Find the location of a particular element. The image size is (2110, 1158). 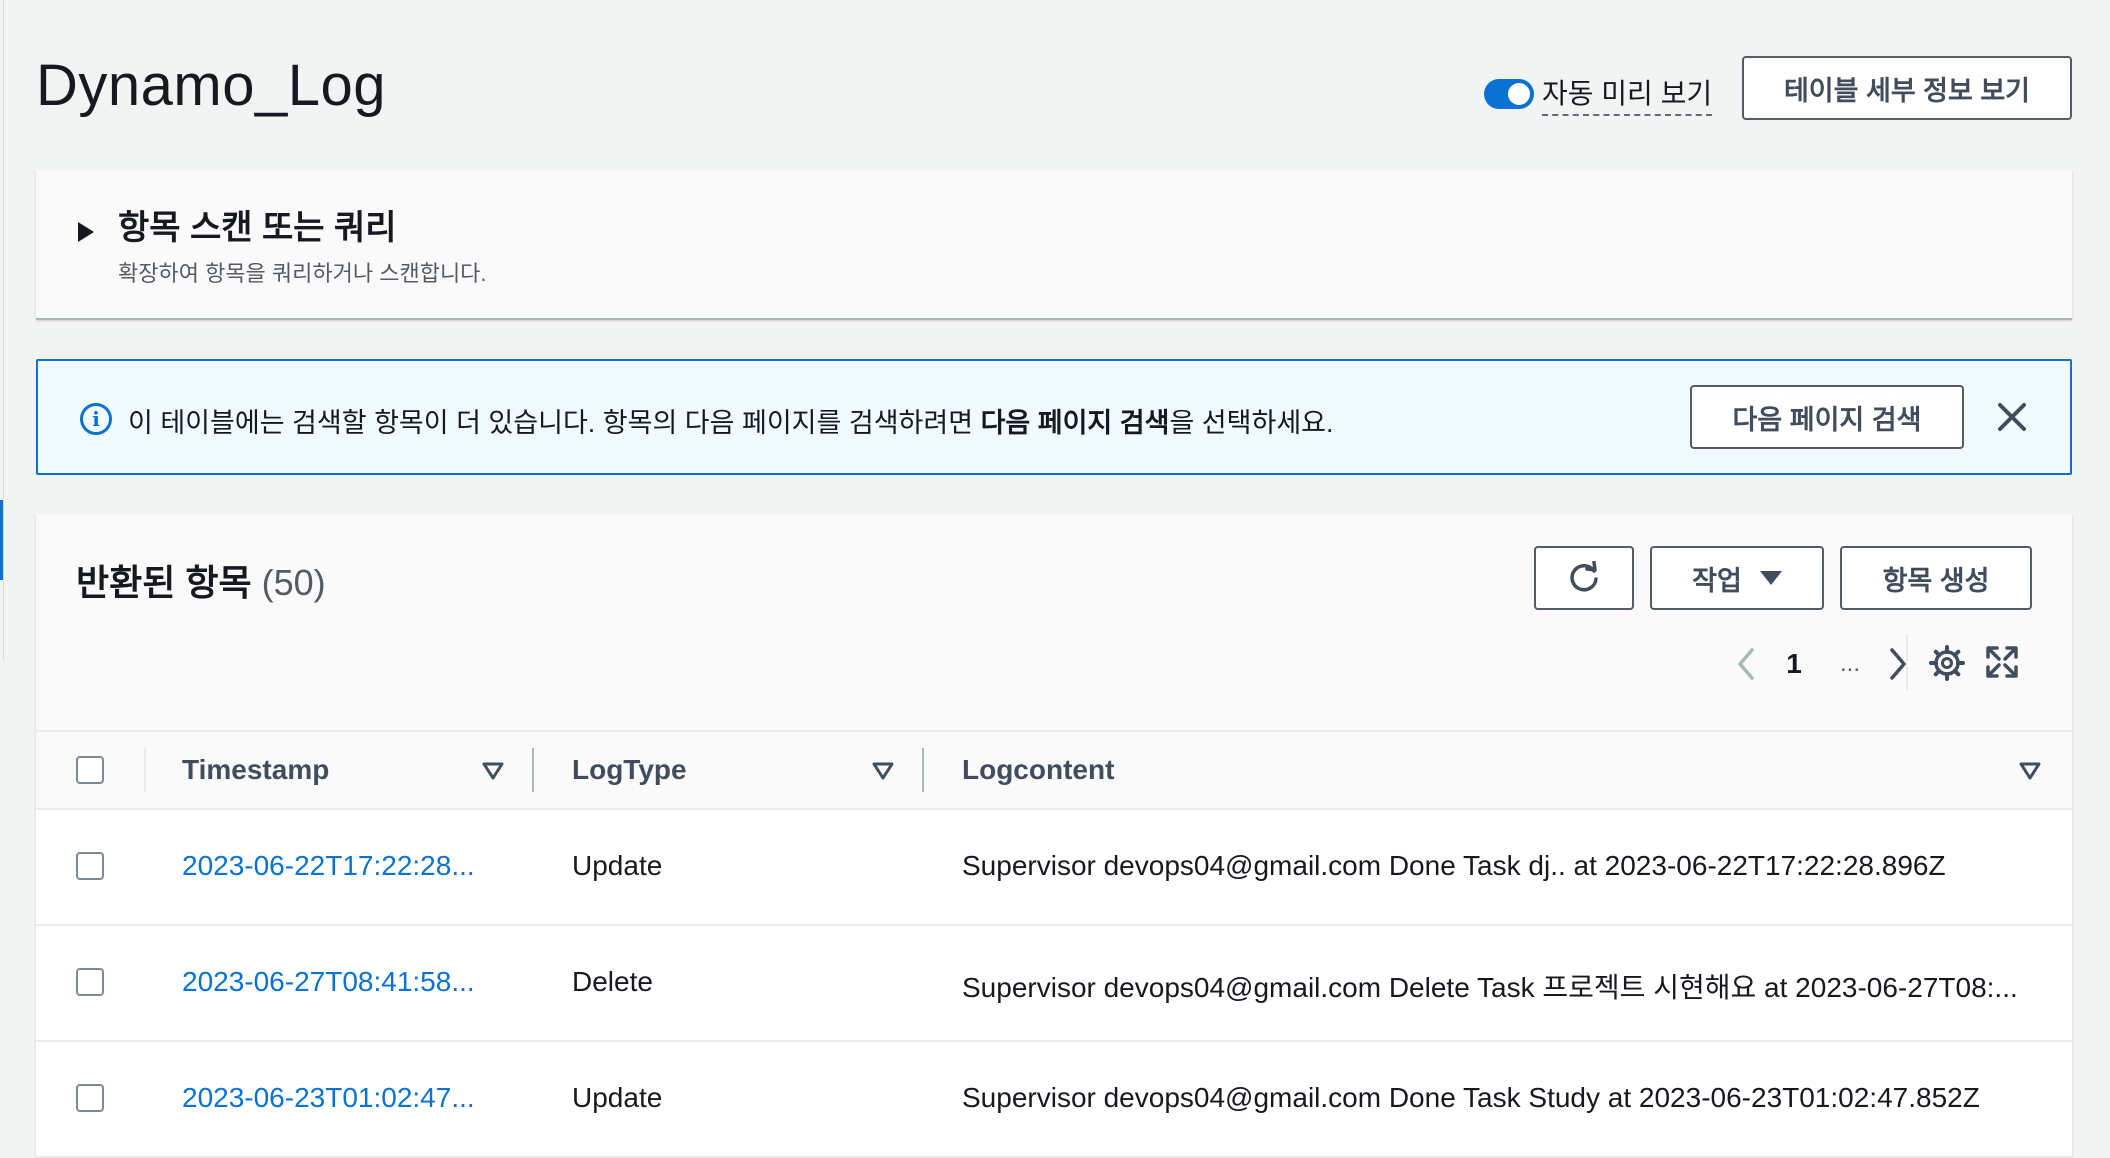

actions-label: 작업 is located at coordinates (1717, 580).